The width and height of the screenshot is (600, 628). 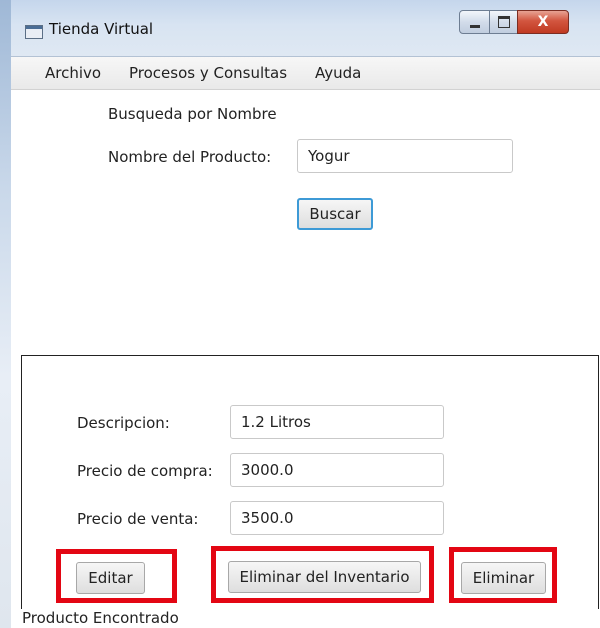 I want to click on delete-button: Eliminar, so click(x=503, y=578).